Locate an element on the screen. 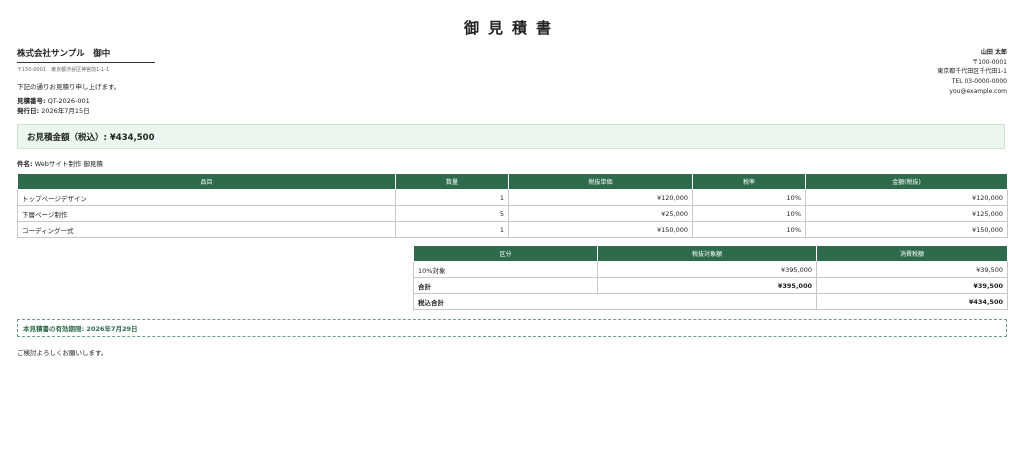 Image resolution: width=1024 pixels, height=456 pixels. quote-number: QT-2026-001 is located at coordinates (68, 101).